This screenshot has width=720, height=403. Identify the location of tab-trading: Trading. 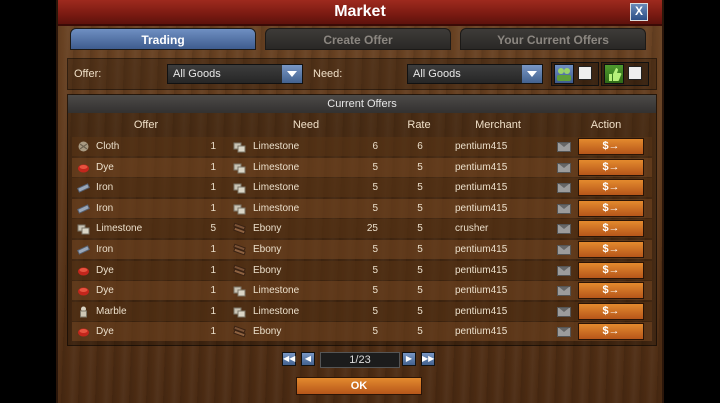
(163, 39).